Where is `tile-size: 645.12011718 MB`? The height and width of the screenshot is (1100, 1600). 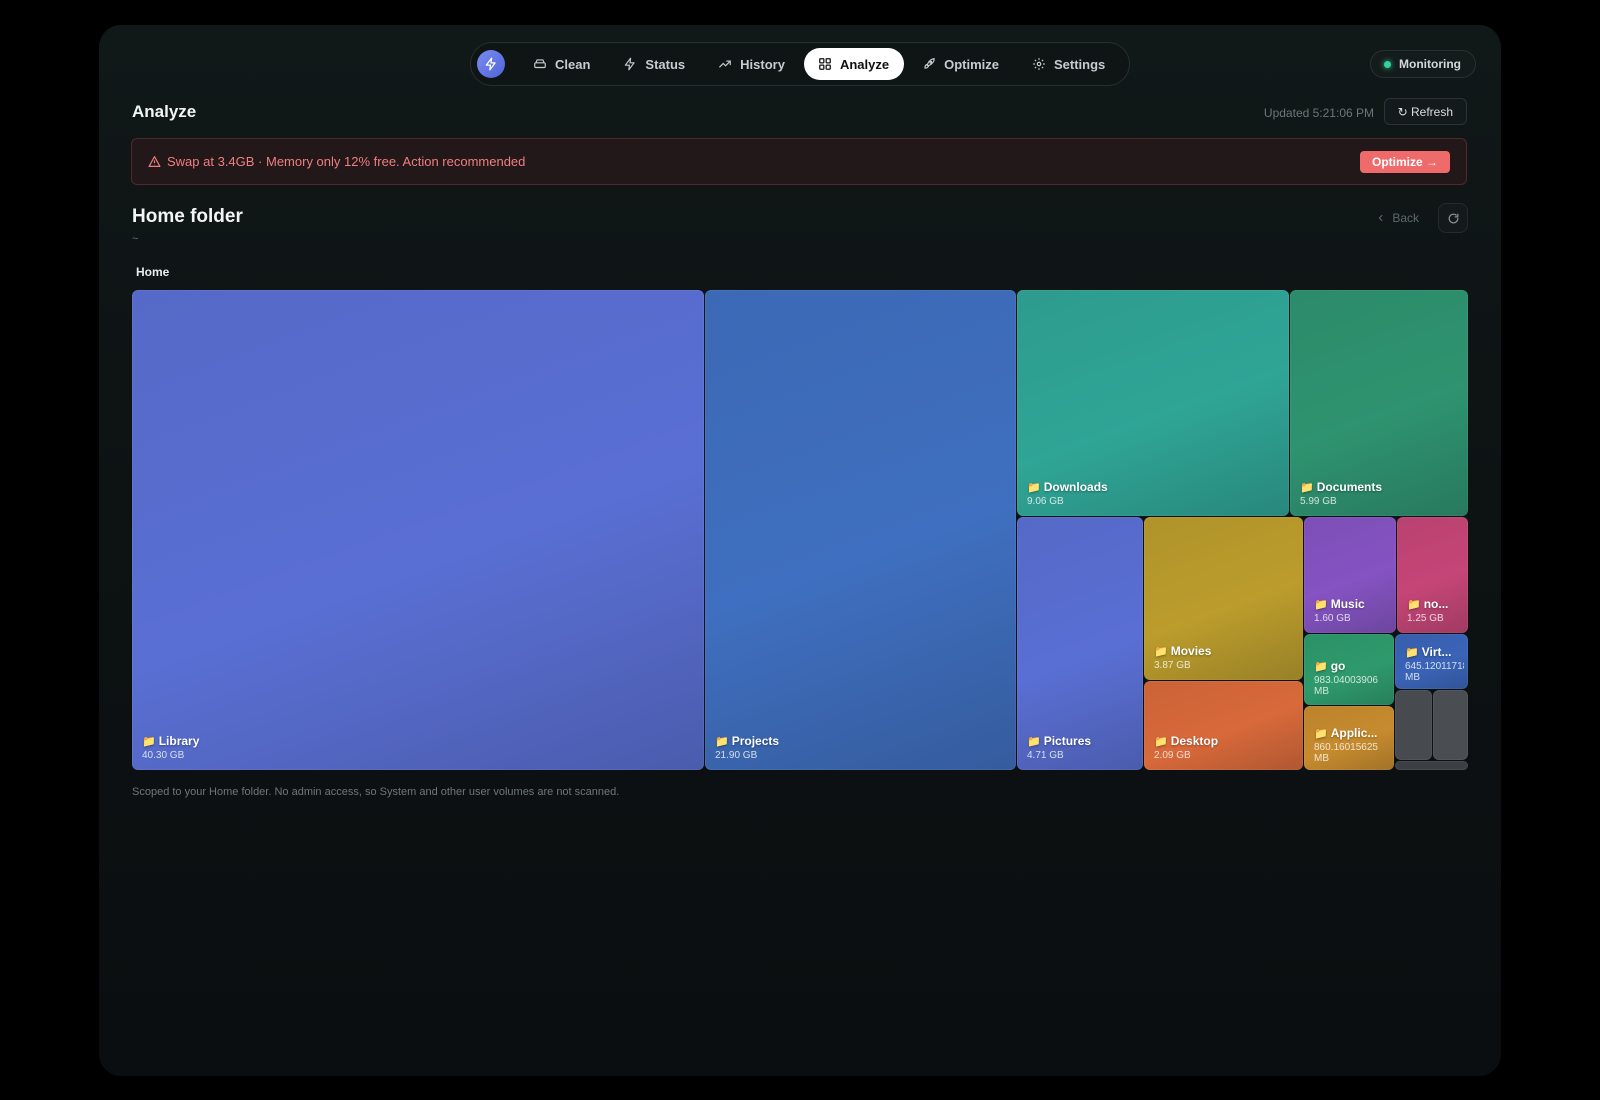 tile-size: 645.12011718 MB is located at coordinates (1434, 672).